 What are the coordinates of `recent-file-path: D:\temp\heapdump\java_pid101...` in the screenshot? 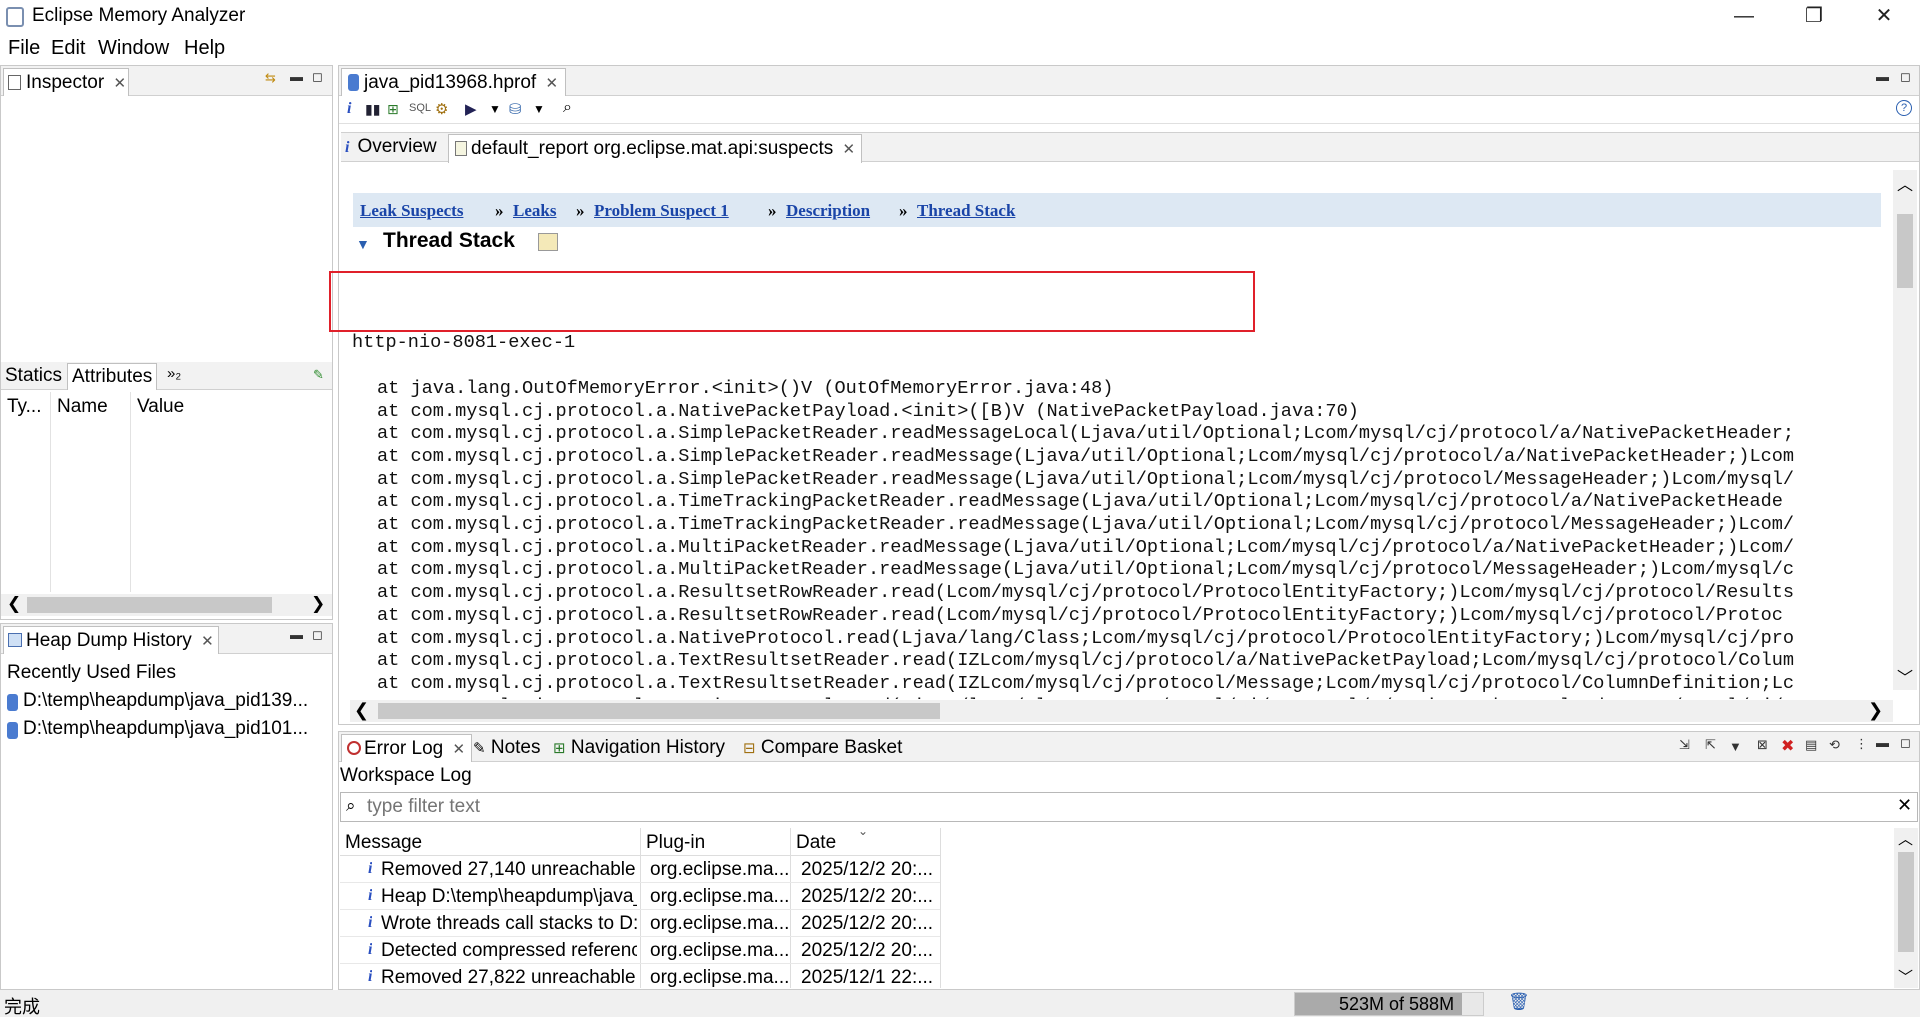 It's located at (166, 728).